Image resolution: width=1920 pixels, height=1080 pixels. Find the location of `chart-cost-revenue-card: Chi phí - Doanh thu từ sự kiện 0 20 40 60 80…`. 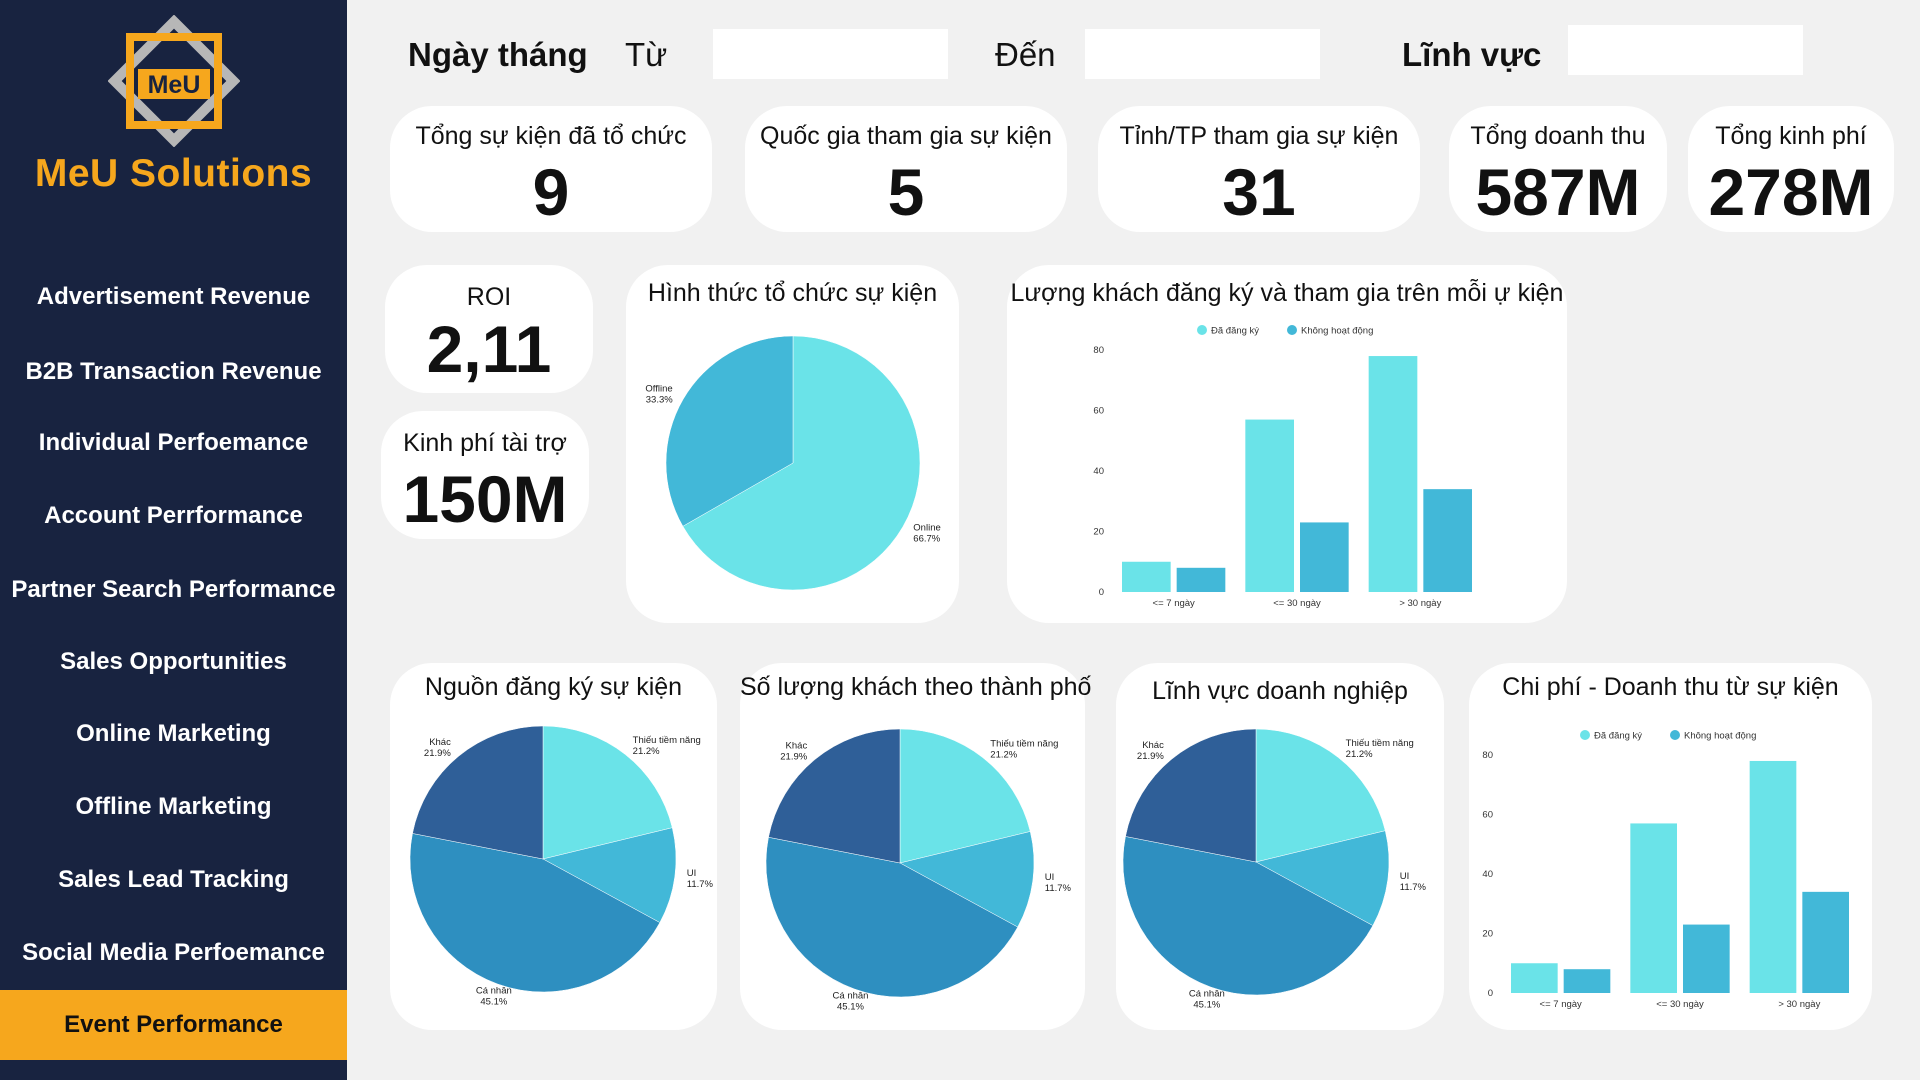

chart-cost-revenue-card: Chi phí - Doanh thu từ sự kiện 0 20 40 60 80… is located at coordinates (1670, 846).